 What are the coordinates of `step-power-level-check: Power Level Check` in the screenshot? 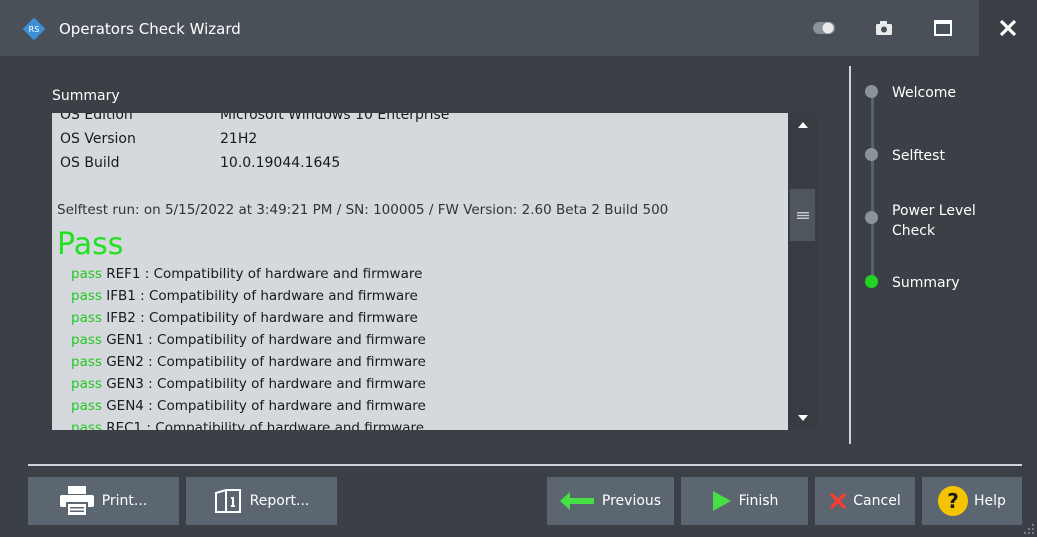 It's located at (920, 221).